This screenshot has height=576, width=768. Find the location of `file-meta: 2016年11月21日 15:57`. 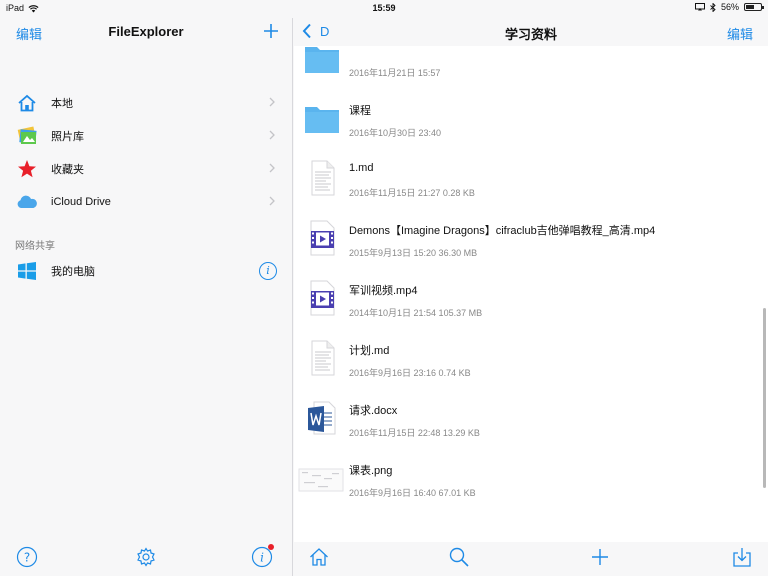

file-meta: 2016年11月21日 15:57 is located at coordinates (395, 73).